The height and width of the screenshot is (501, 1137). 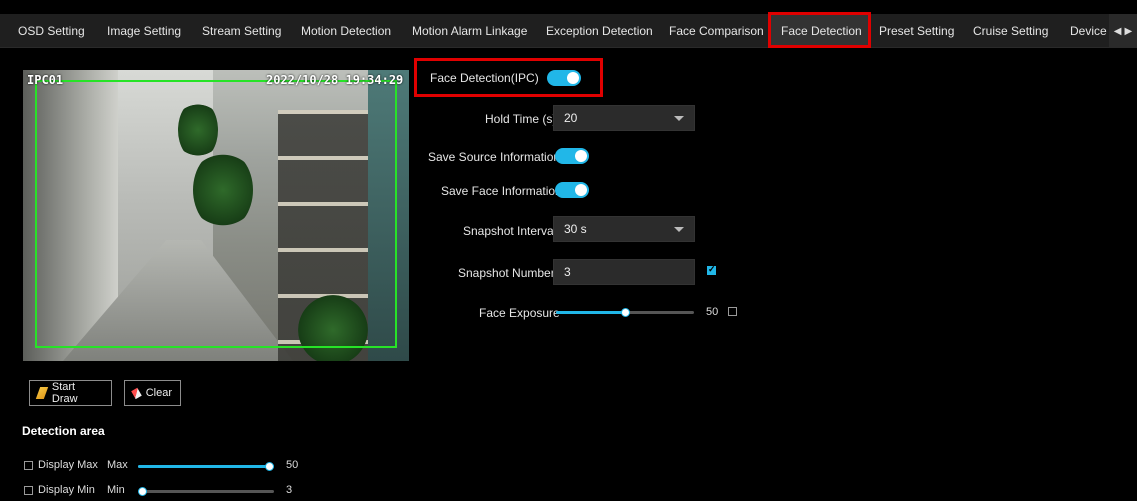 What do you see at coordinates (346, 31) in the screenshot?
I see `tab-motion-detection: Motion Detection` at bounding box center [346, 31].